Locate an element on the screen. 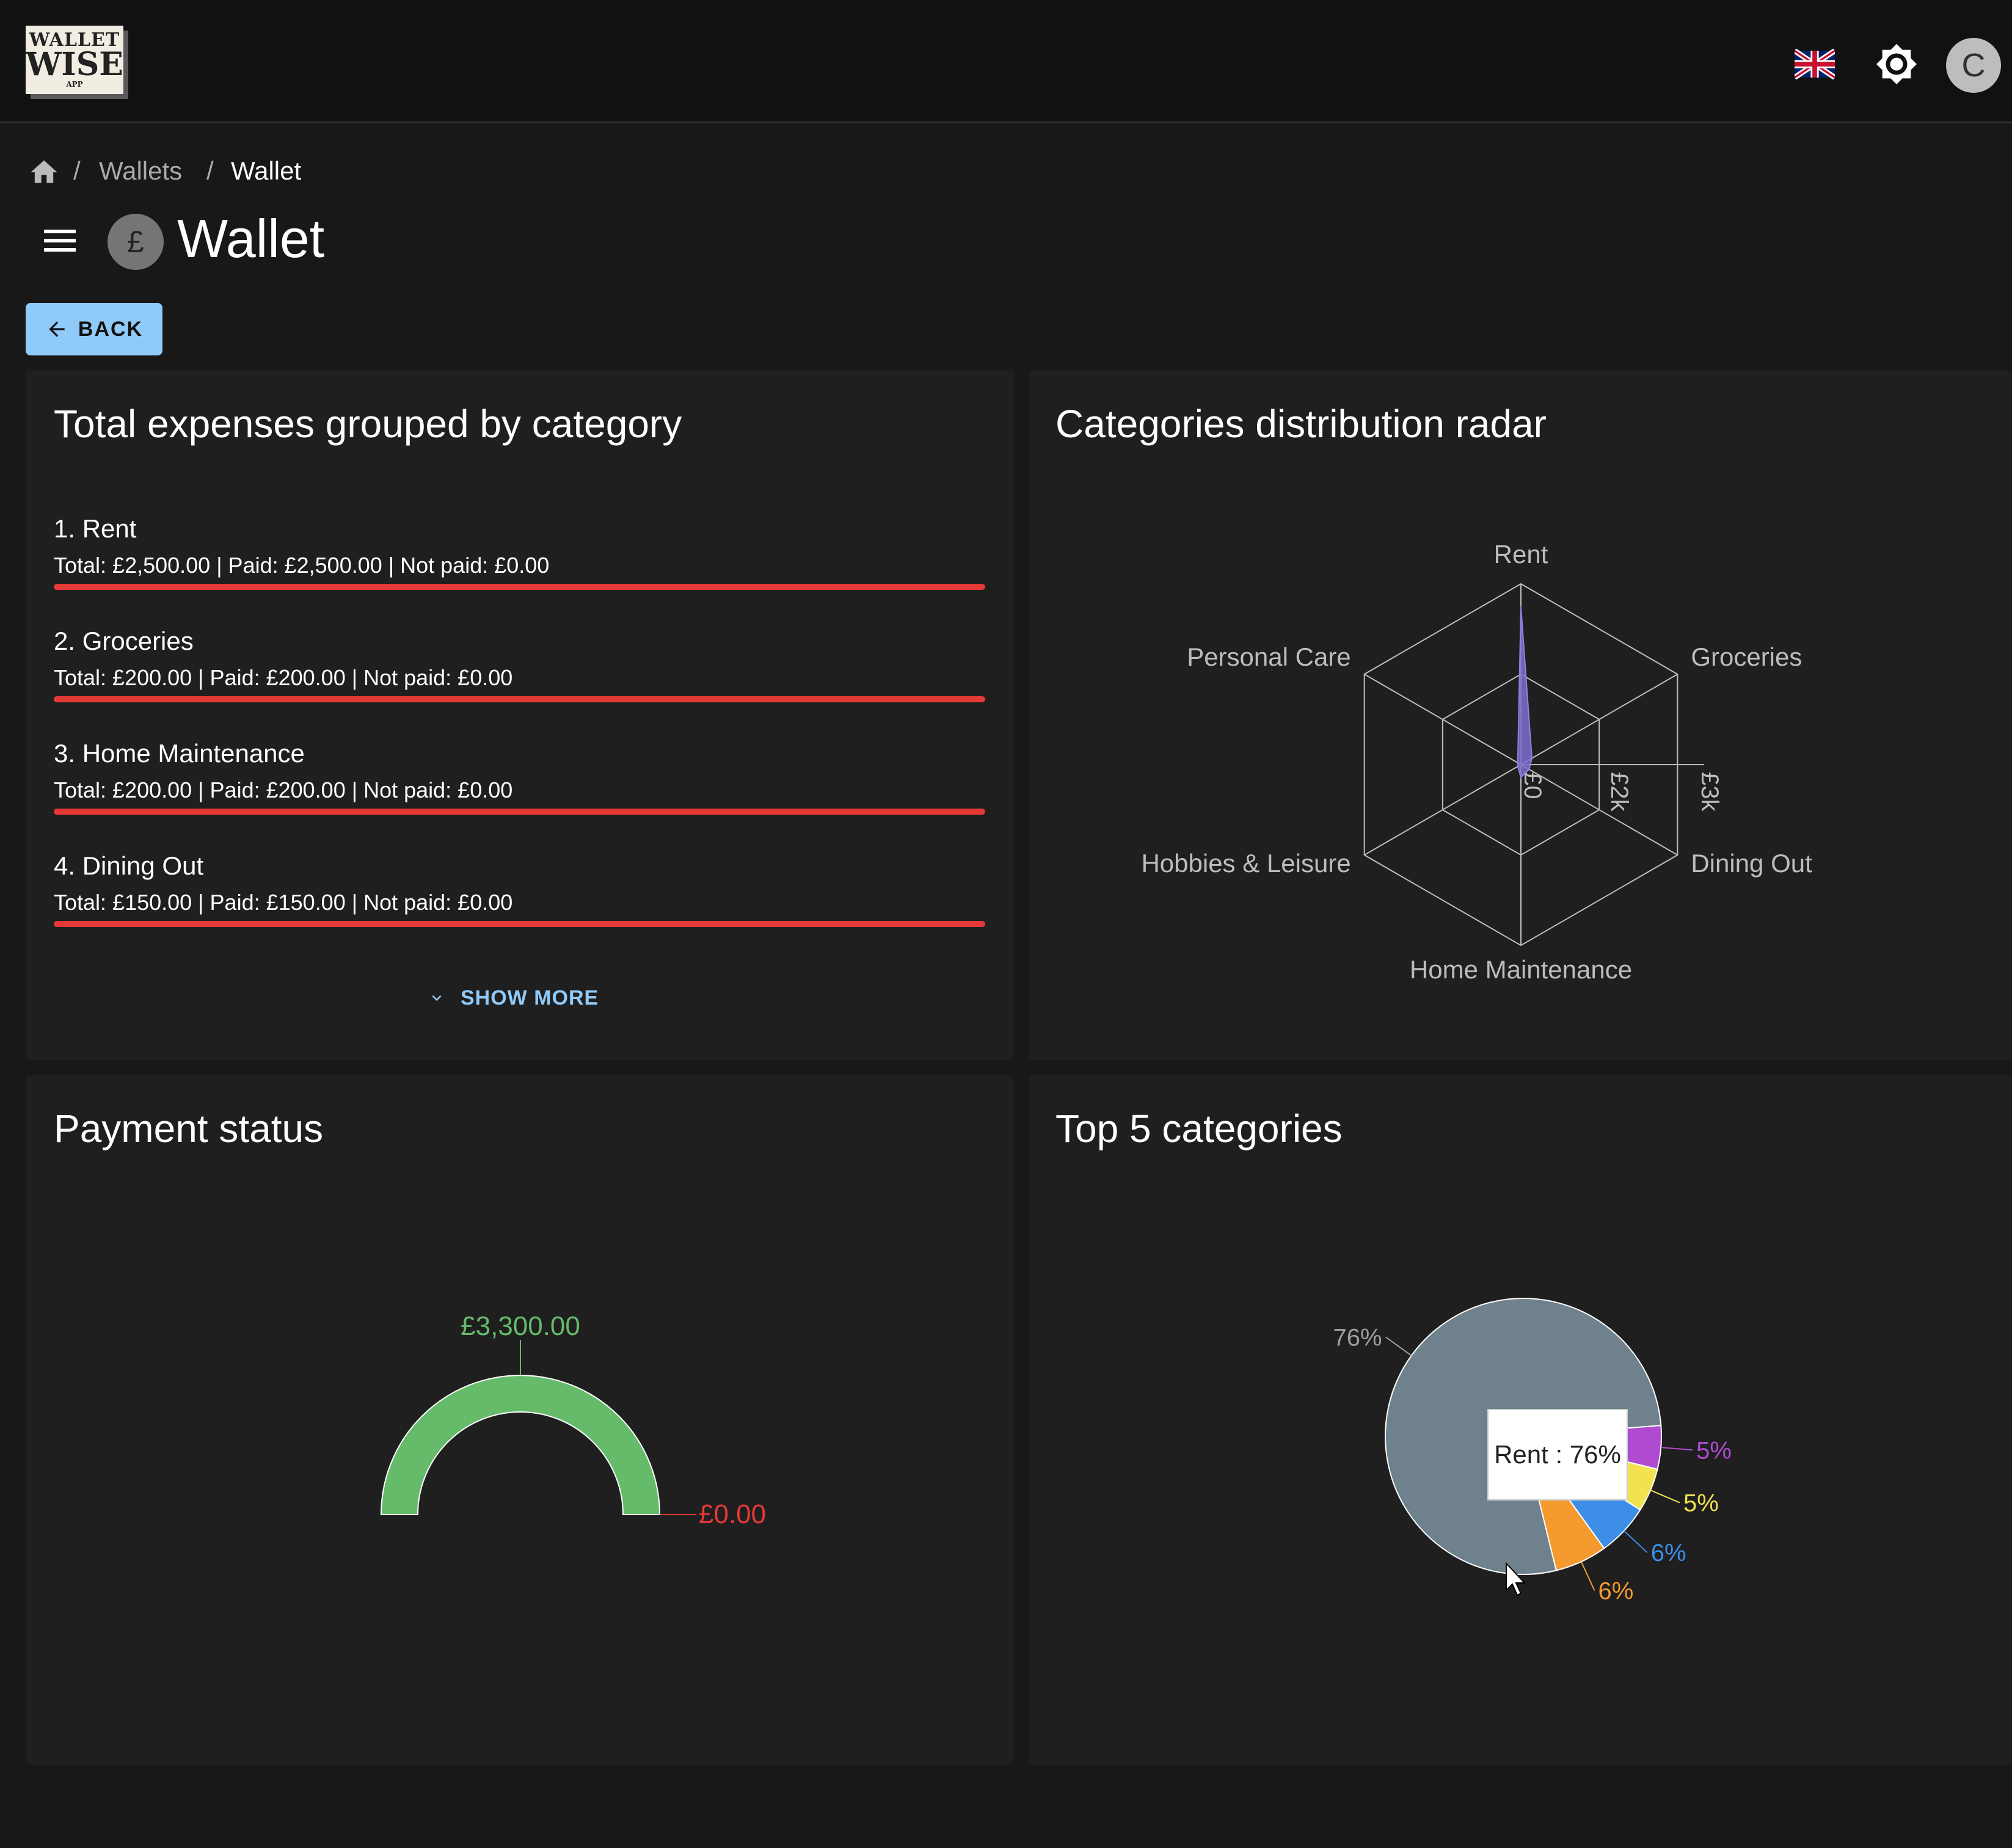  top-app-bar is located at coordinates (1006, 61).